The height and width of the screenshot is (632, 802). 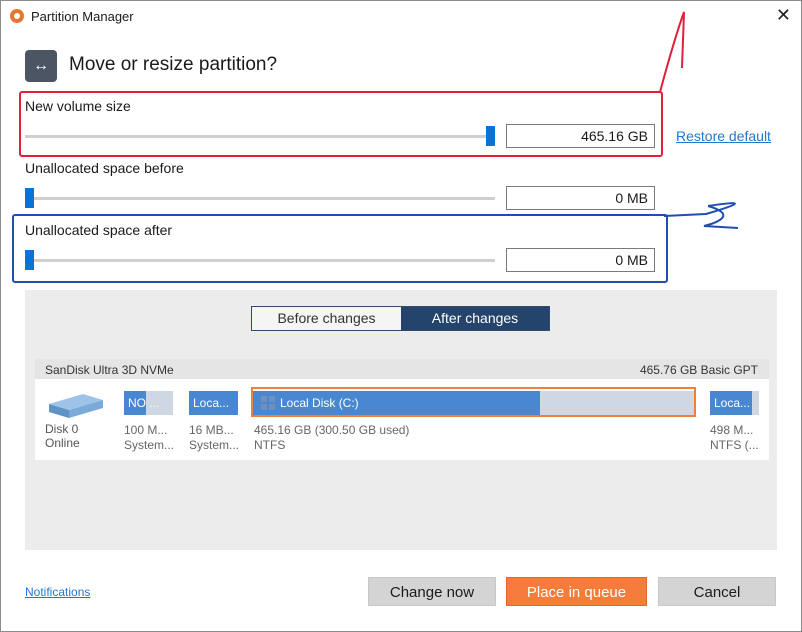 What do you see at coordinates (672, 52) in the screenshot?
I see `annotation-mark-1-stroke` at bounding box center [672, 52].